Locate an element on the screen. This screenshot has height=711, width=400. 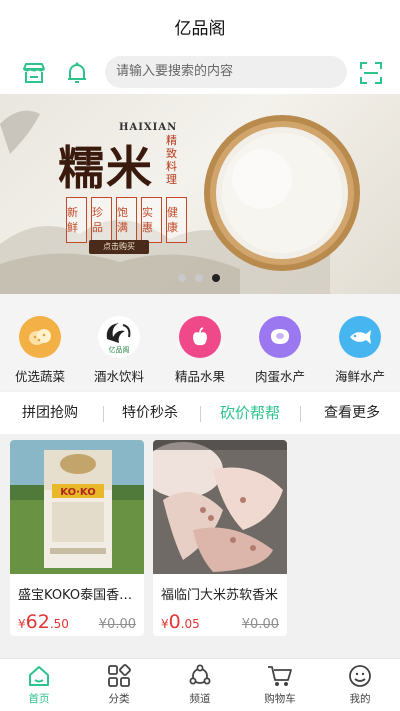
tabbar-label: 我的 is located at coordinates (360, 699).